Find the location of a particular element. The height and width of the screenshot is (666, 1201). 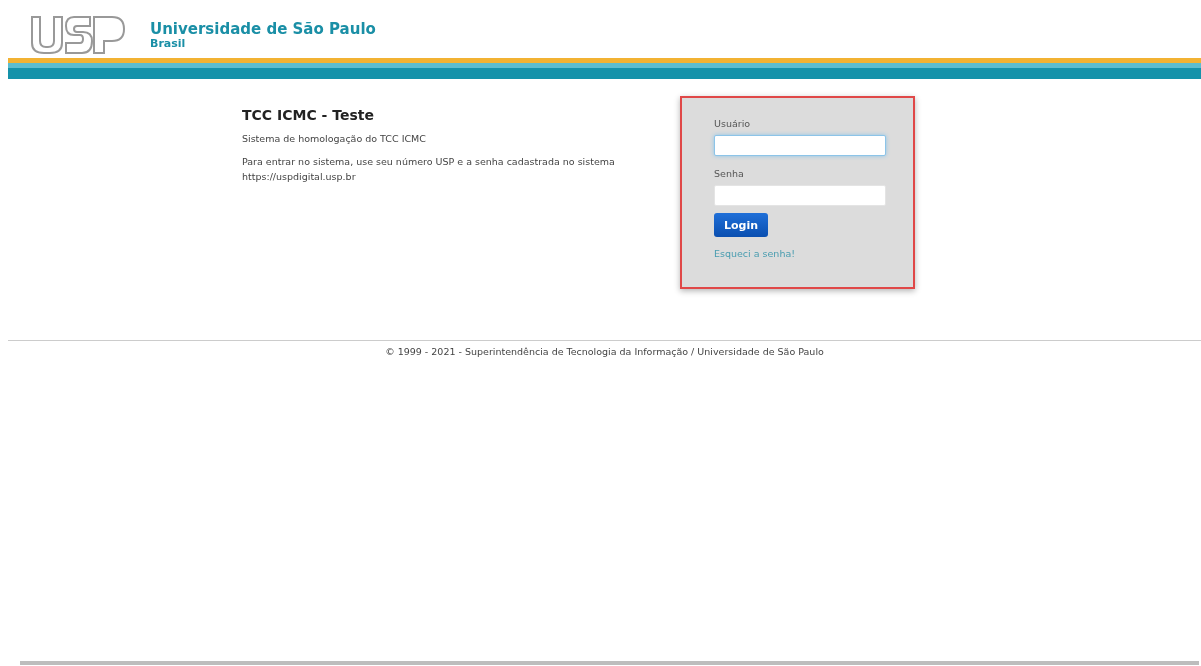

system-description: Sistema de homologação do TCC ICMC is located at coordinates (334, 139).